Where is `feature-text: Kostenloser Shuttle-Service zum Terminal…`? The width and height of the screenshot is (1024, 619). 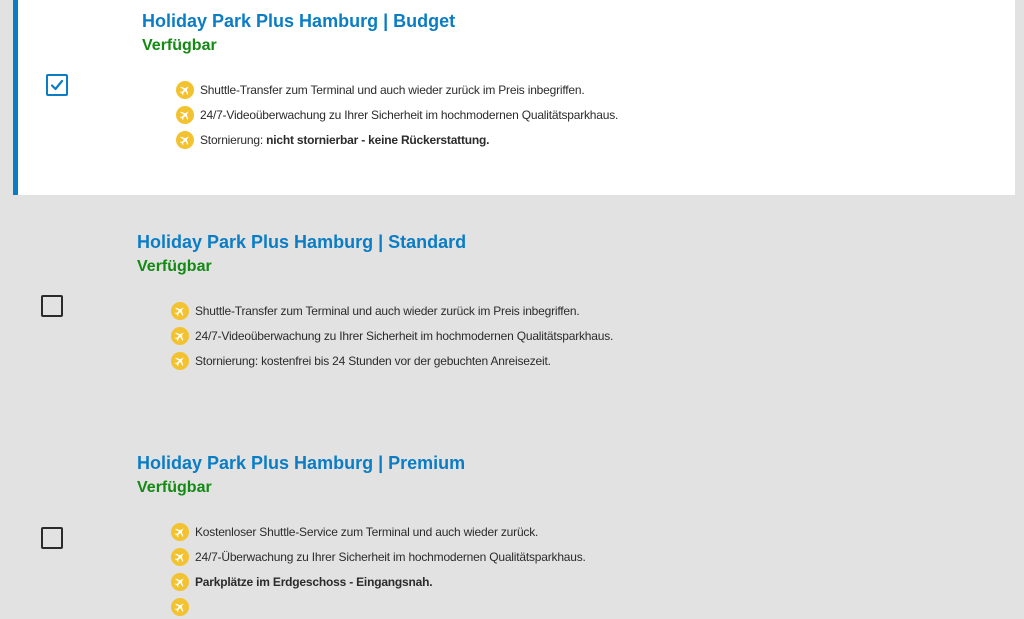 feature-text: Kostenloser Shuttle-Service zum Terminal… is located at coordinates (367, 531).